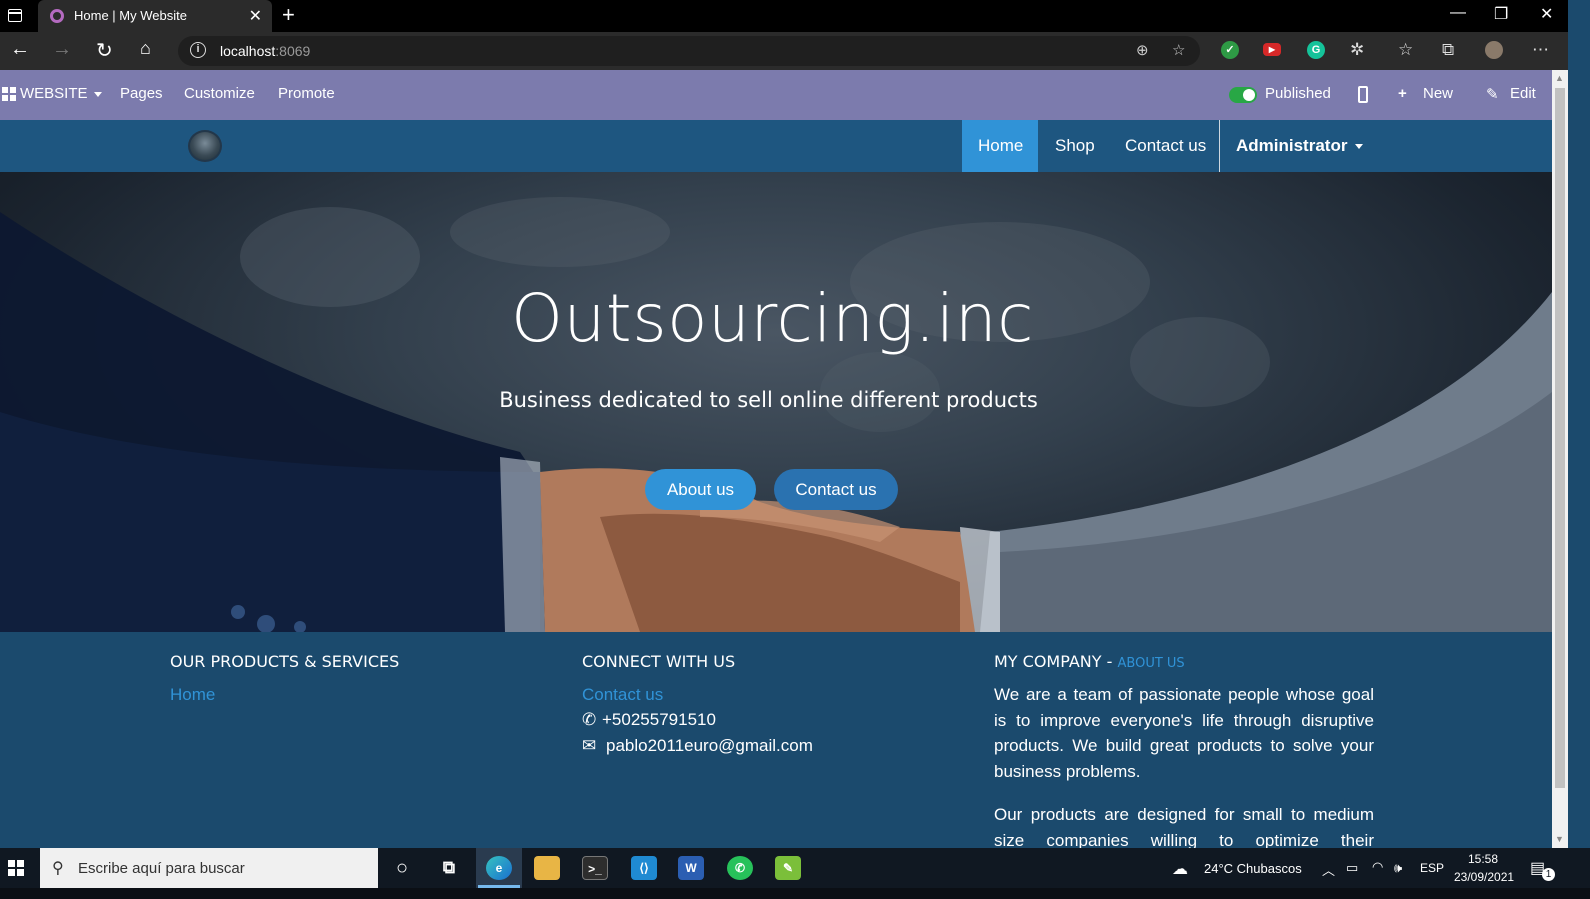  Describe the element at coordinates (1253, 868) in the screenshot. I see `weather-text: 24°C Chubascos` at that location.